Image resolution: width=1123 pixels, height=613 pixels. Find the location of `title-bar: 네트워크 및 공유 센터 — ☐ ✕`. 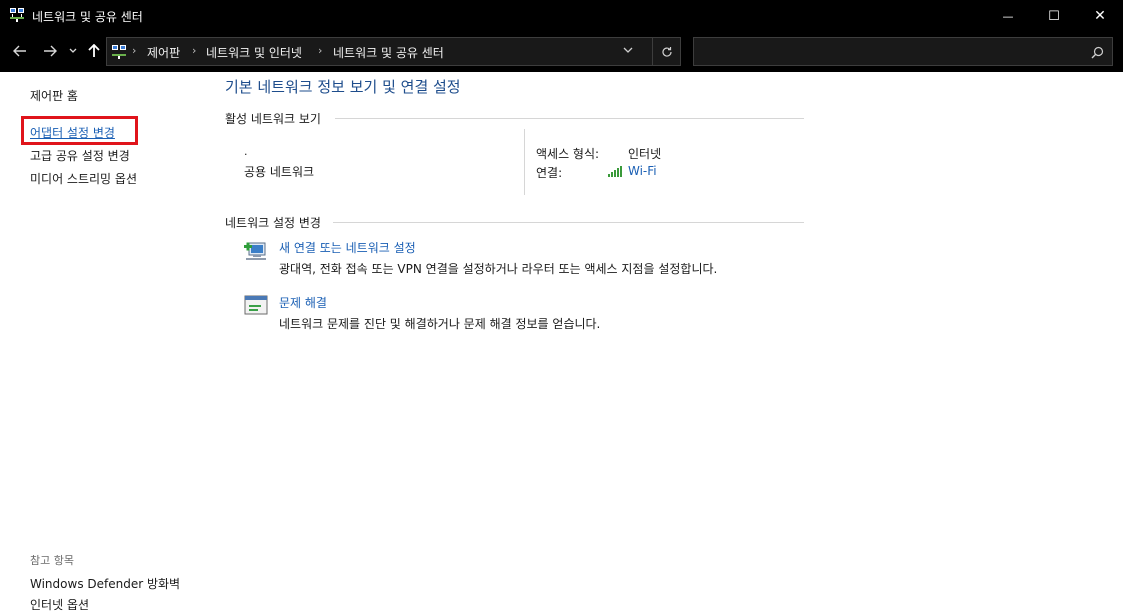

title-bar: 네트워크 및 공유 센터 — ☐ ✕ is located at coordinates (561, 16).